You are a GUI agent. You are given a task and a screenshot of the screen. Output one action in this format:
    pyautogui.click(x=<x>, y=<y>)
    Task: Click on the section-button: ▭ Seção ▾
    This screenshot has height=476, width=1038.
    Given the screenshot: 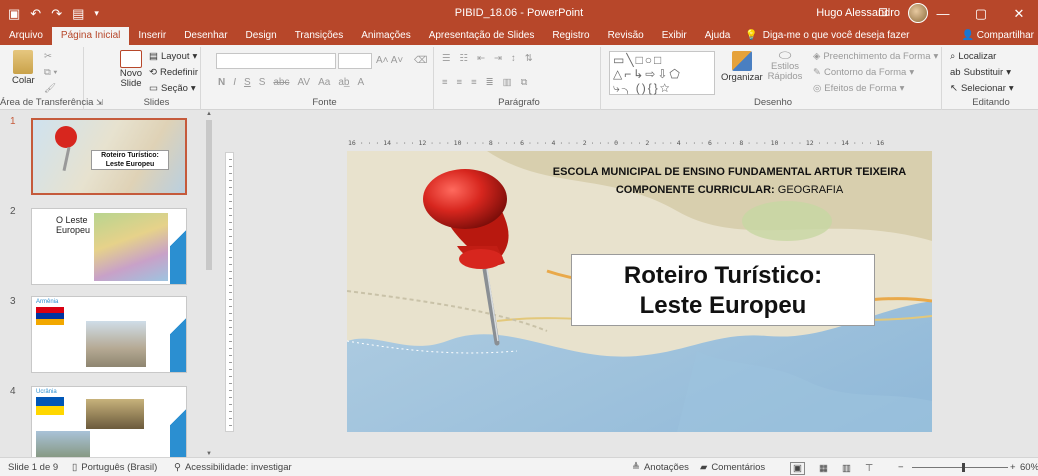 What is the action you would take?
    pyautogui.click(x=172, y=88)
    